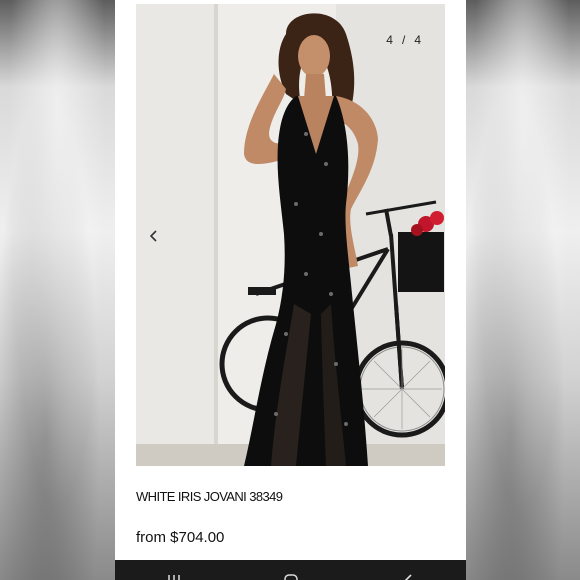  I want to click on home-button, so click(291, 570).